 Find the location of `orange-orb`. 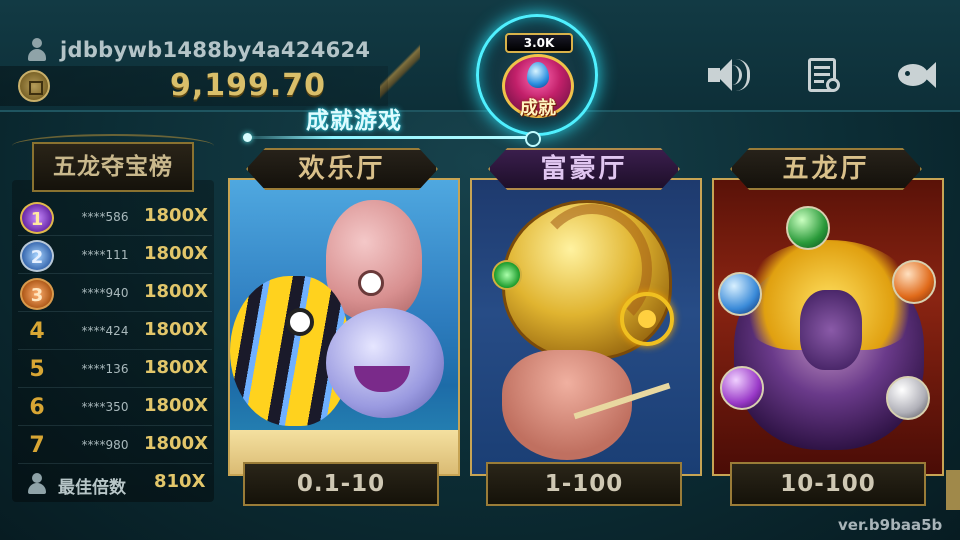

orange-orb is located at coordinates (914, 282).